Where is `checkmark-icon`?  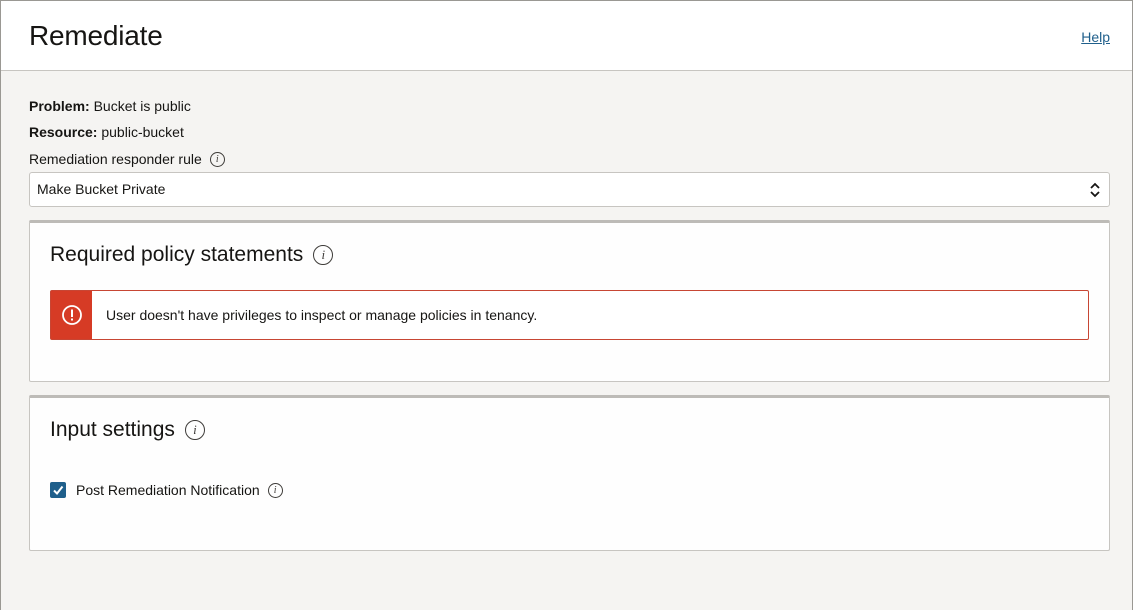 checkmark-icon is located at coordinates (58, 490).